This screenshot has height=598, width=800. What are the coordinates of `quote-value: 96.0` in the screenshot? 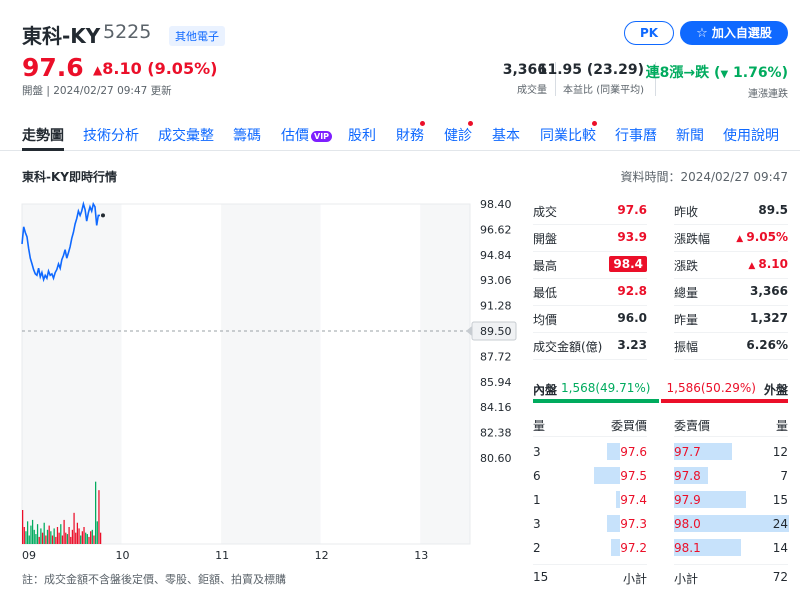 It's located at (632, 318).